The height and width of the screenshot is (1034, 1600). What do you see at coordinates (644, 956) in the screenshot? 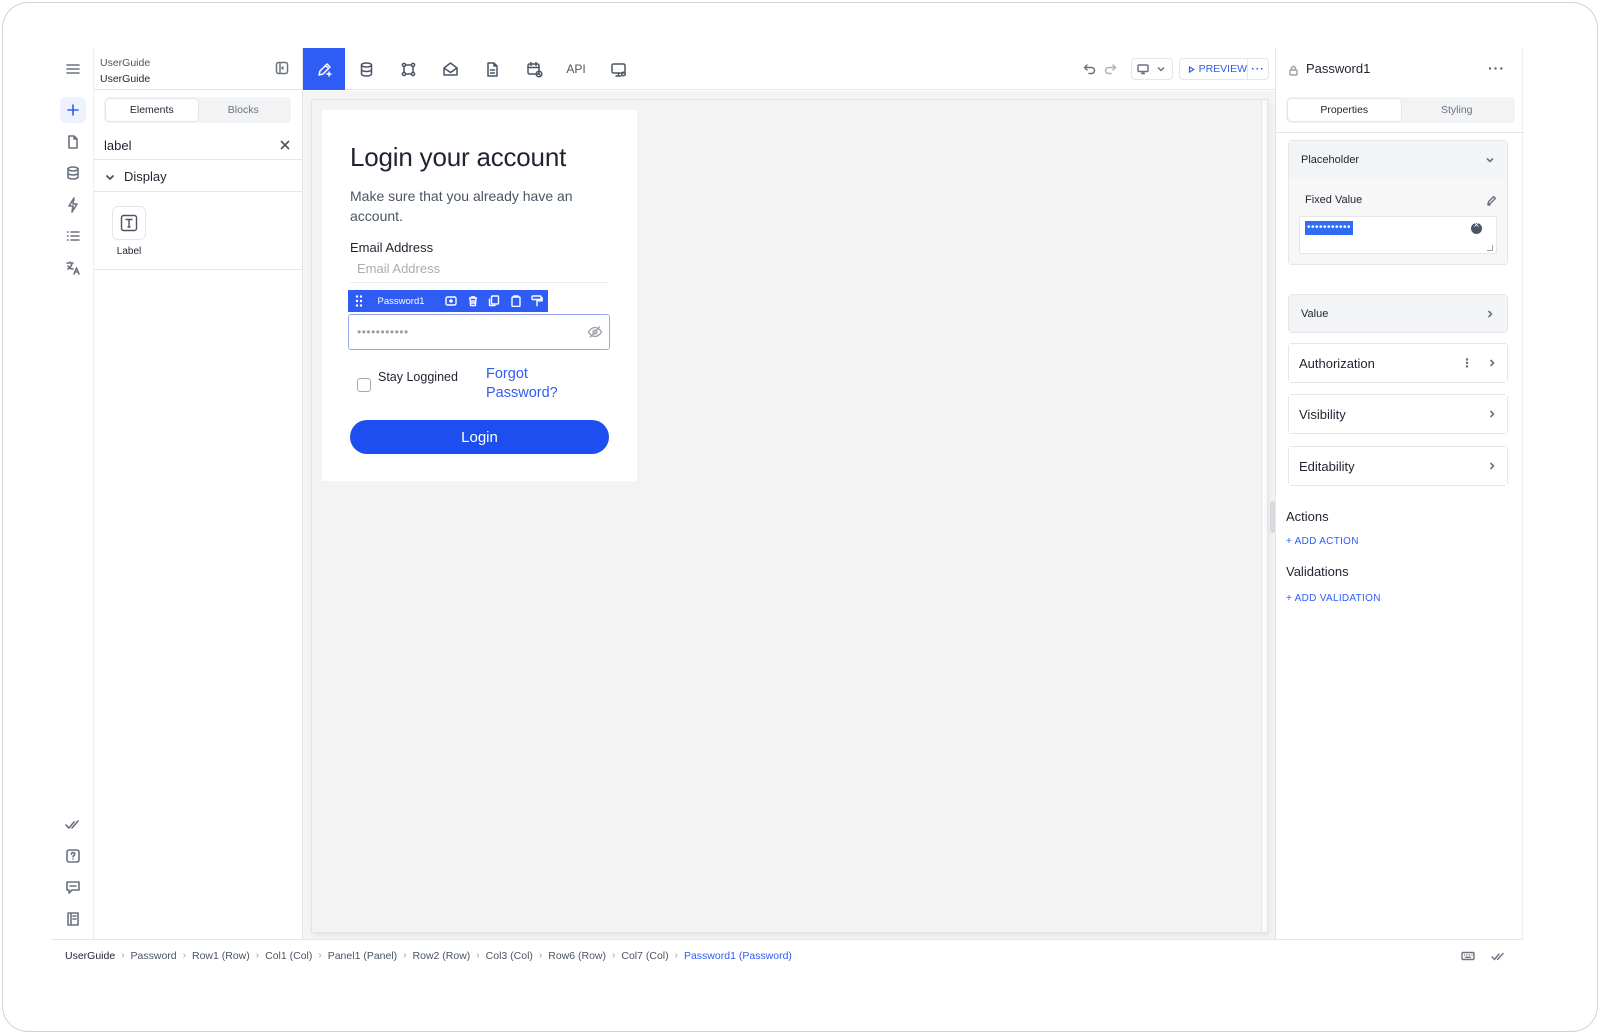
I see `breadcrumb-item: Col7 (Col)` at bounding box center [644, 956].